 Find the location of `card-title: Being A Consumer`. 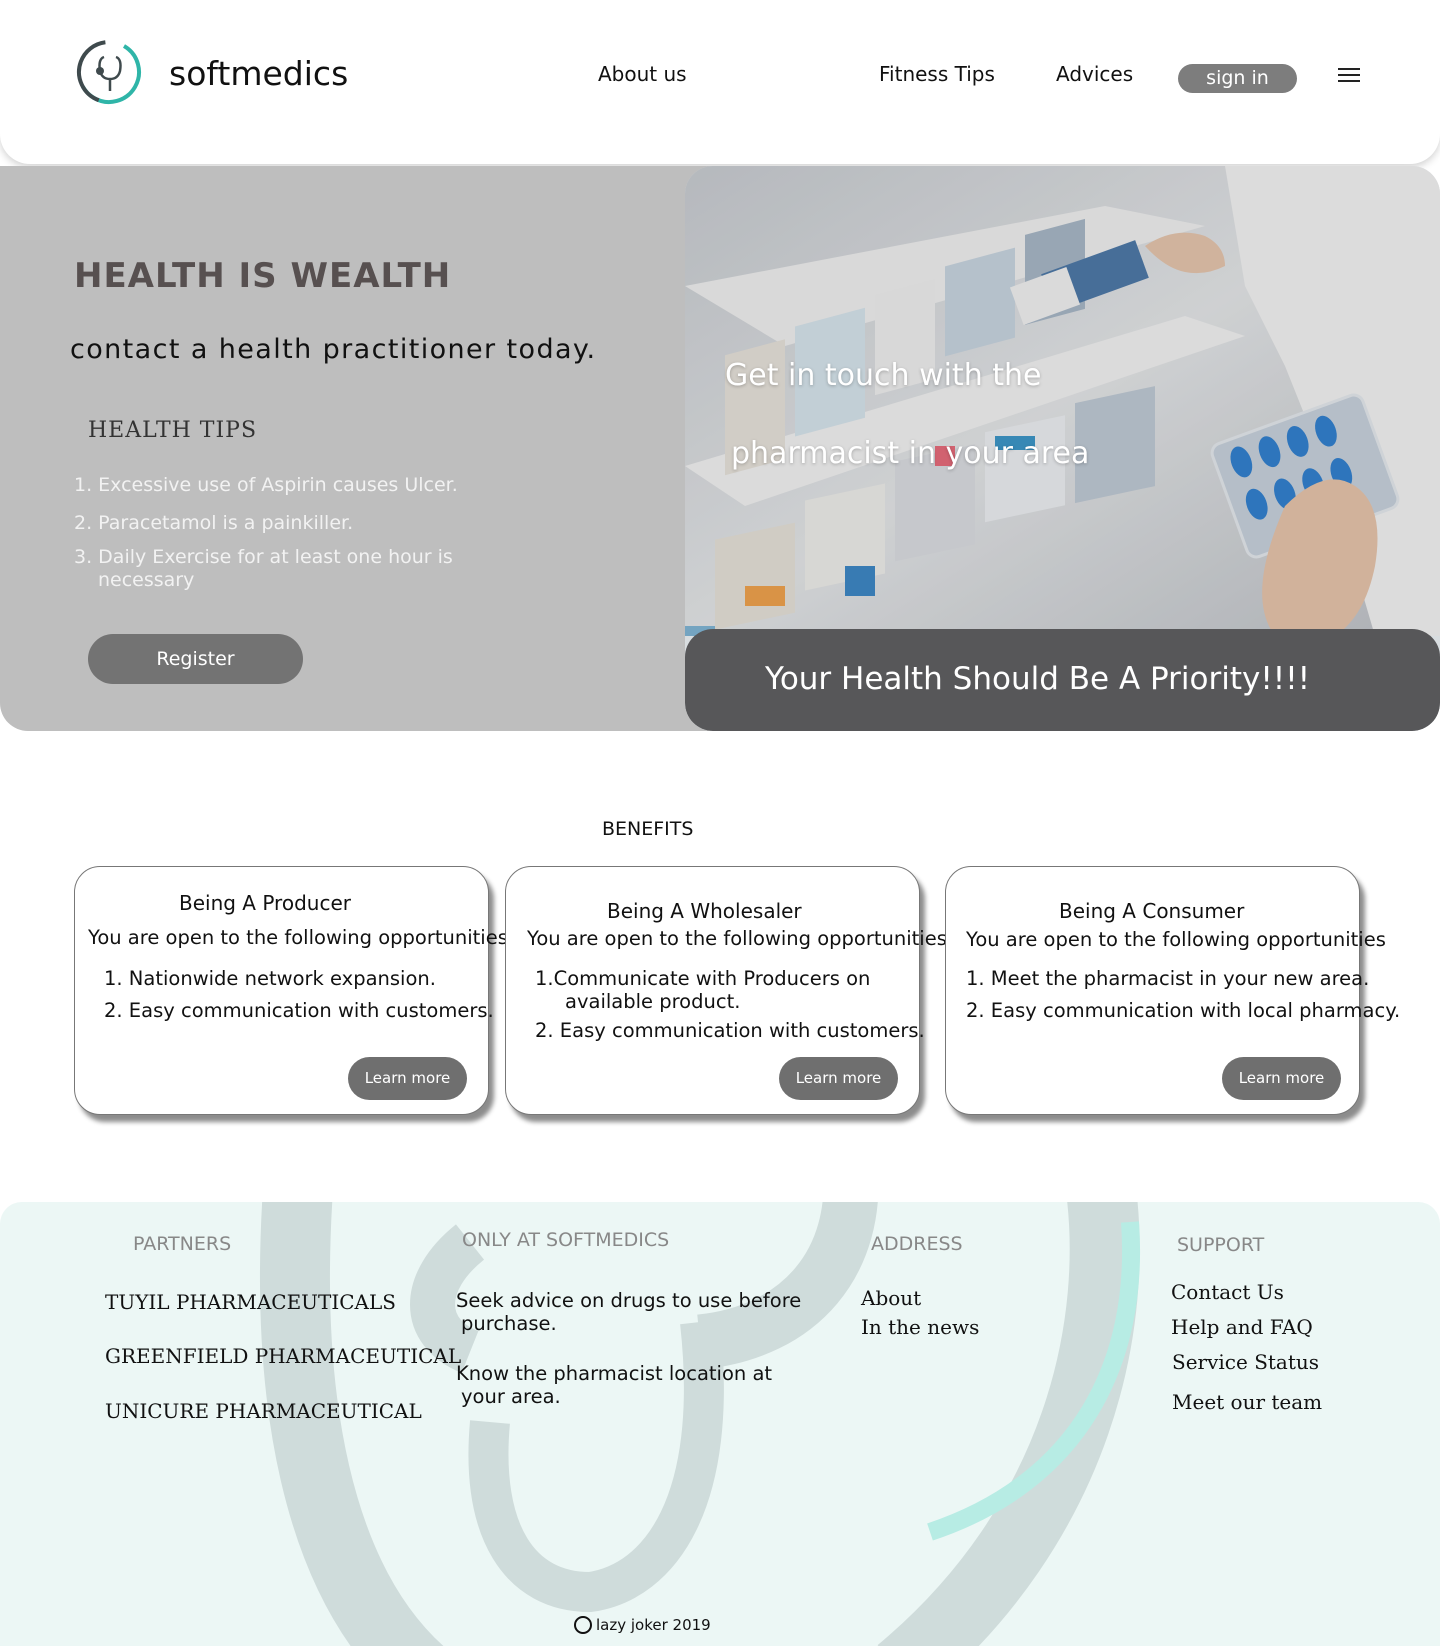

card-title: Being A Consumer is located at coordinates (1152, 911).